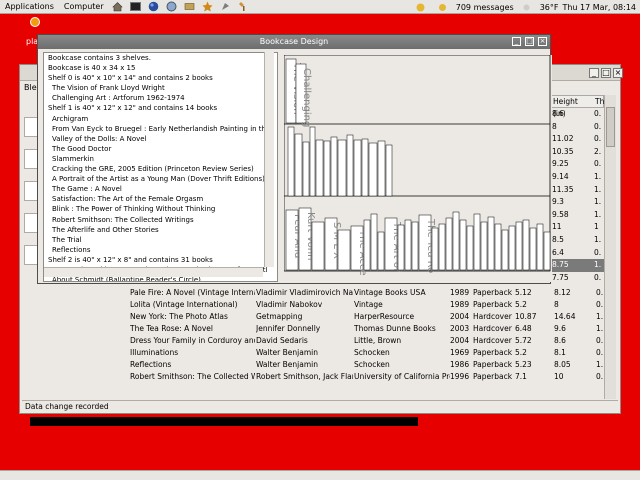  I want to click on table-cell: 8.75, so click(560, 265).